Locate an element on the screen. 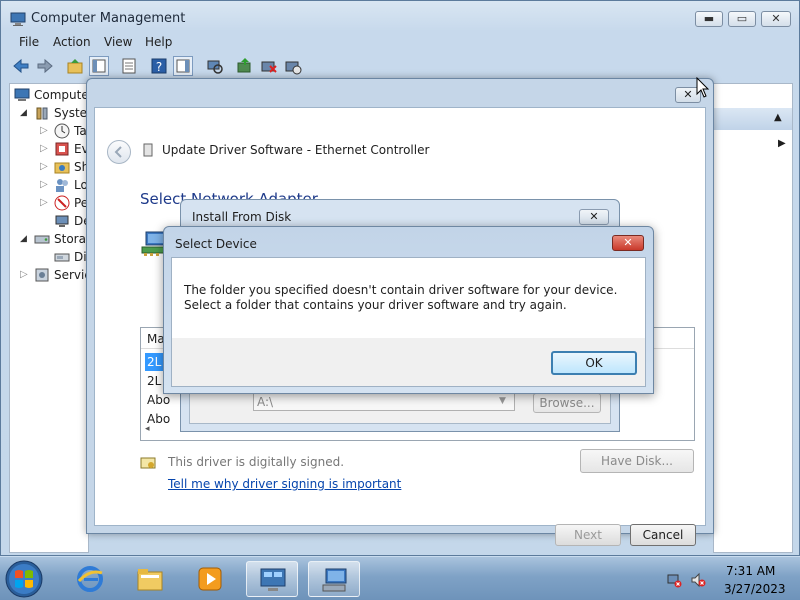  menu-help: Help is located at coordinates (158, 42).